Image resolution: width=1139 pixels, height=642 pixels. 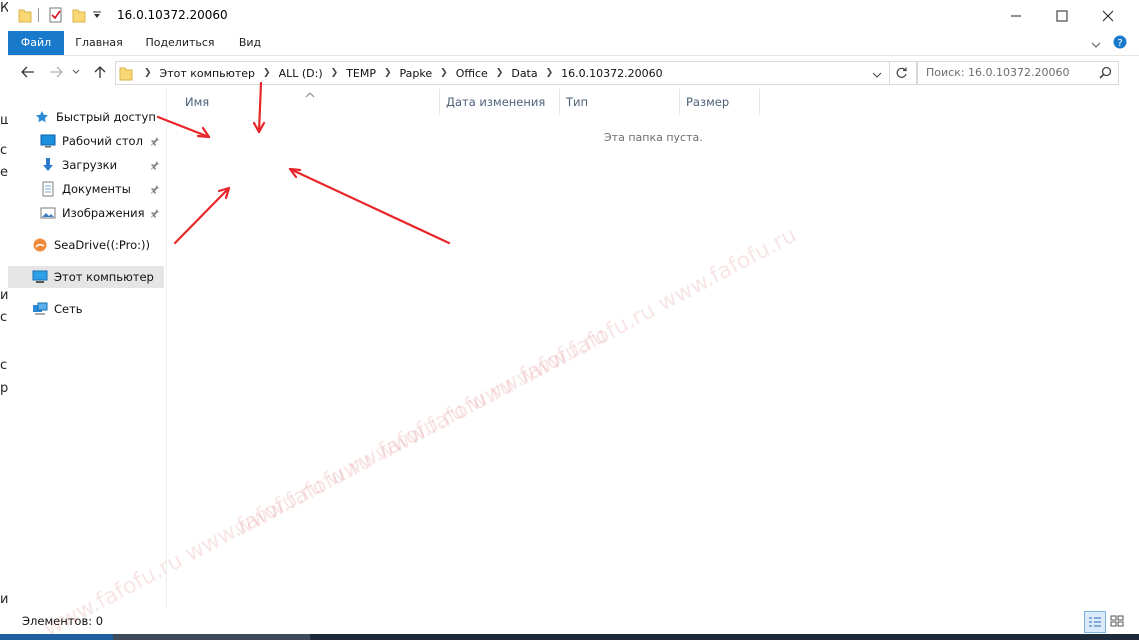 What do you see at coordinates (877, 76) in the screenshot?
I see `address-history-chevron-icon` at bounding box center [877, 76].